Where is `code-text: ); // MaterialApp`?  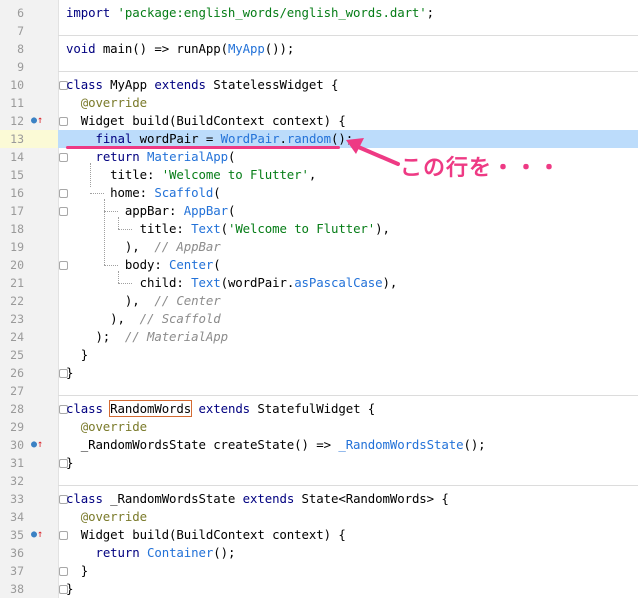 code-text: ); // MaterialApp is located at coordinates (147, 337).